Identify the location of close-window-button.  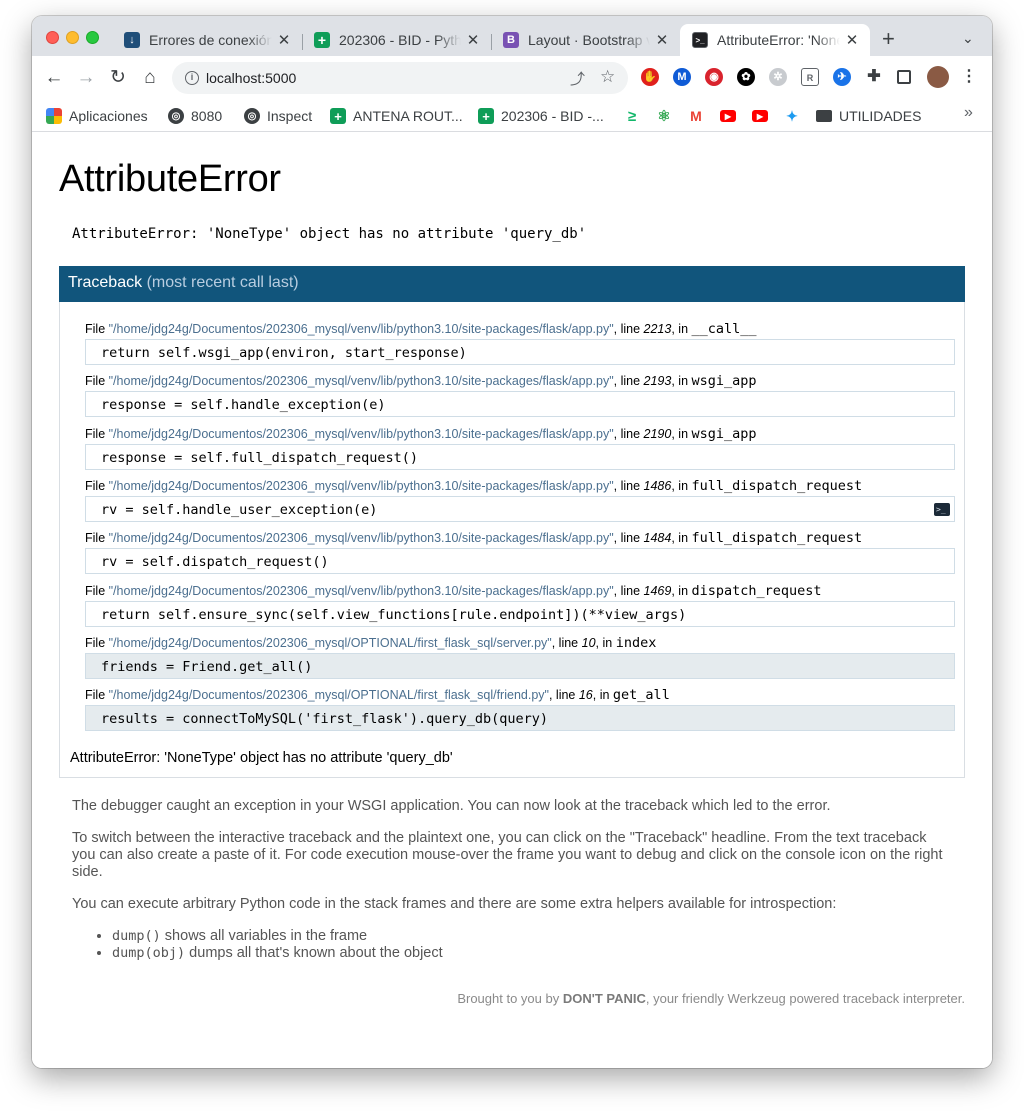
(52, 37).